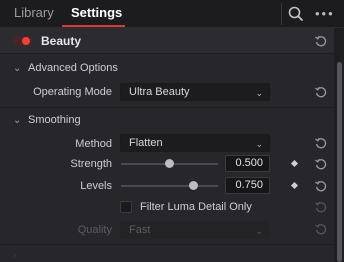  What do you see at coordinates (195, 143) in the screenshot?
I see `method-dropdown: Flatten ⌄` at bounding box center [195, 143].